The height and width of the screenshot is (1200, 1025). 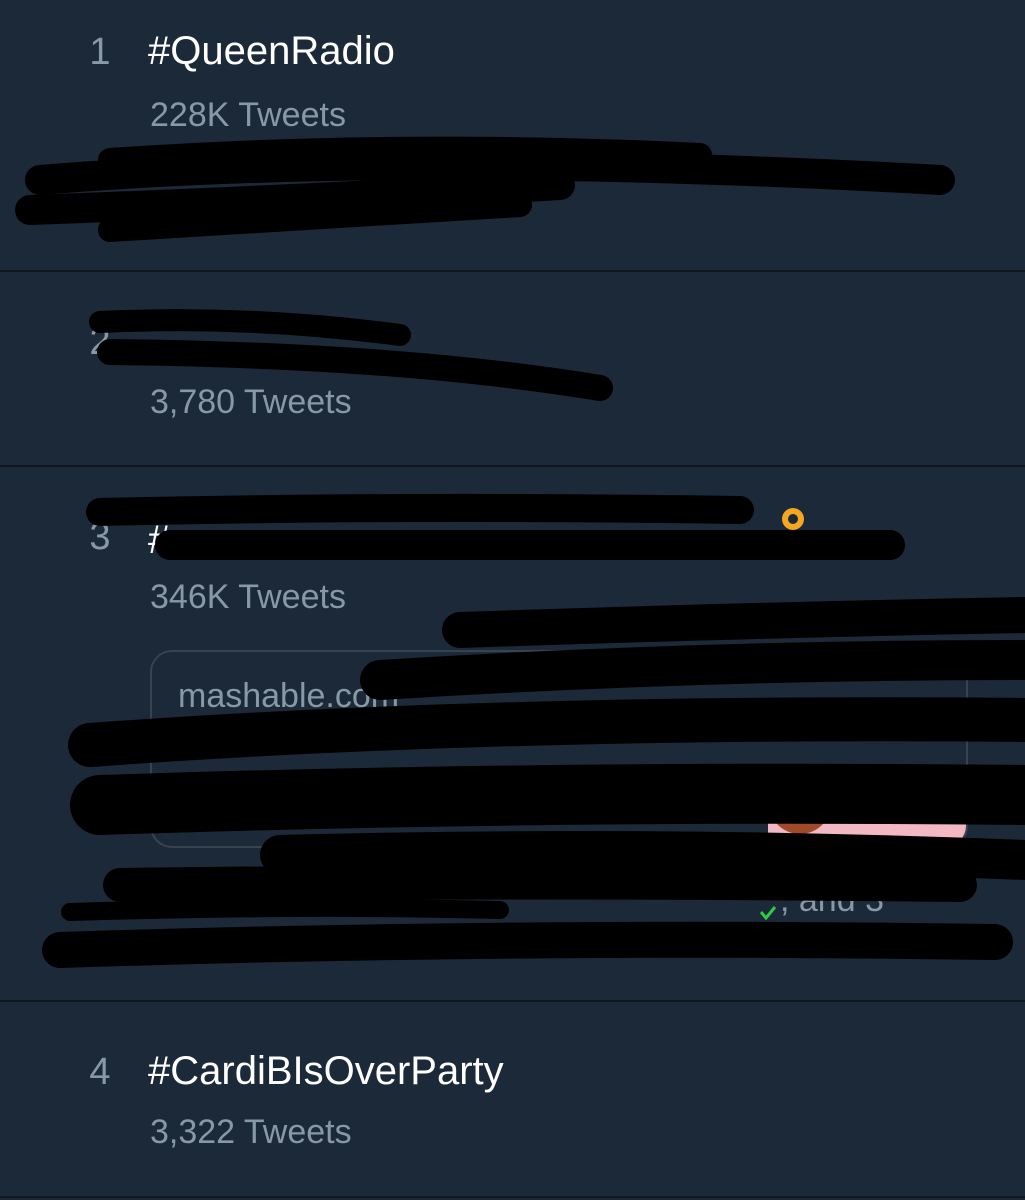 I want to click on card-thumbnail, so click(x=867, y=809).